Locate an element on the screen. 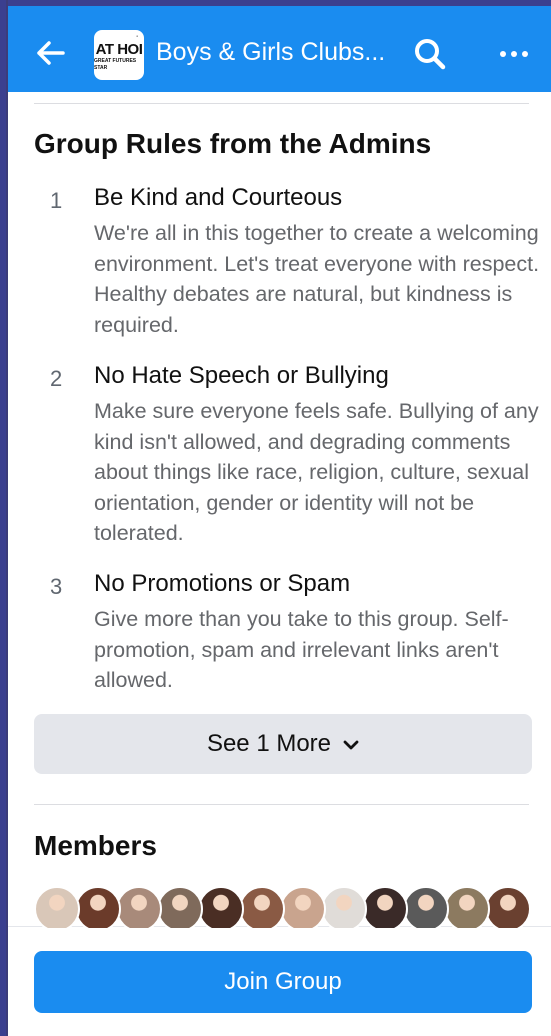 This screenshot has width=551, height=1036. members-avatar-row is located at coordinates (292, 906).